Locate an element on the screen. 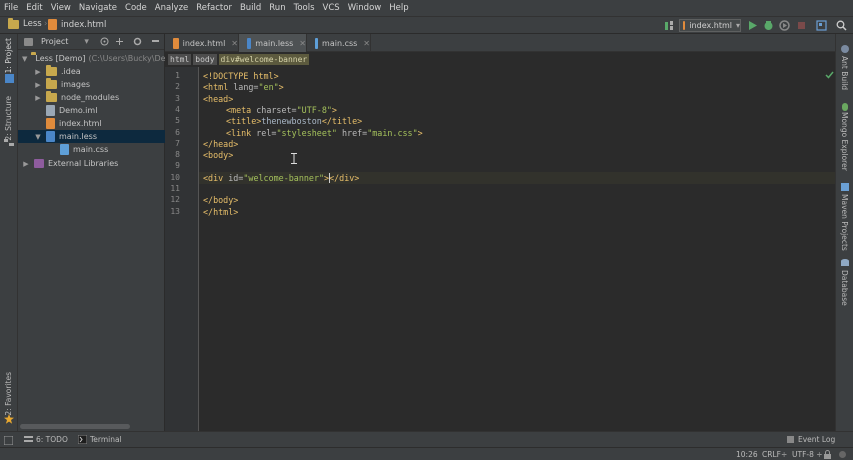 This screenshot has height=460, width=853. project-structure-icon is located at coordinates (821, 25).